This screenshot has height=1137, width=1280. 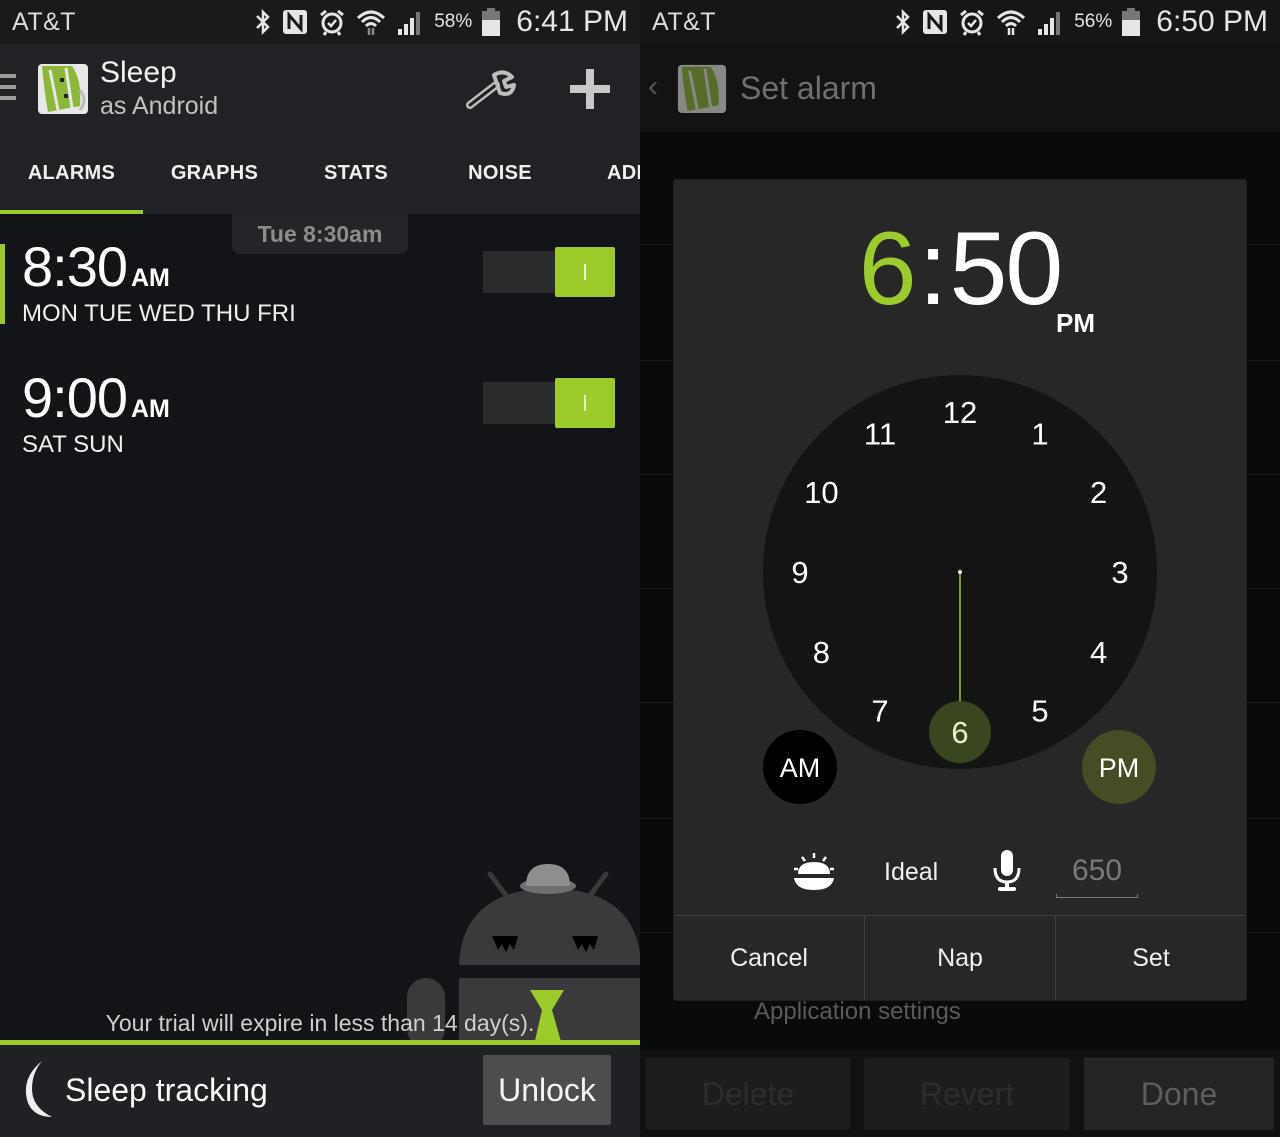 I want to click on dial-hour-2: 2, so click(x=1098, y=492).